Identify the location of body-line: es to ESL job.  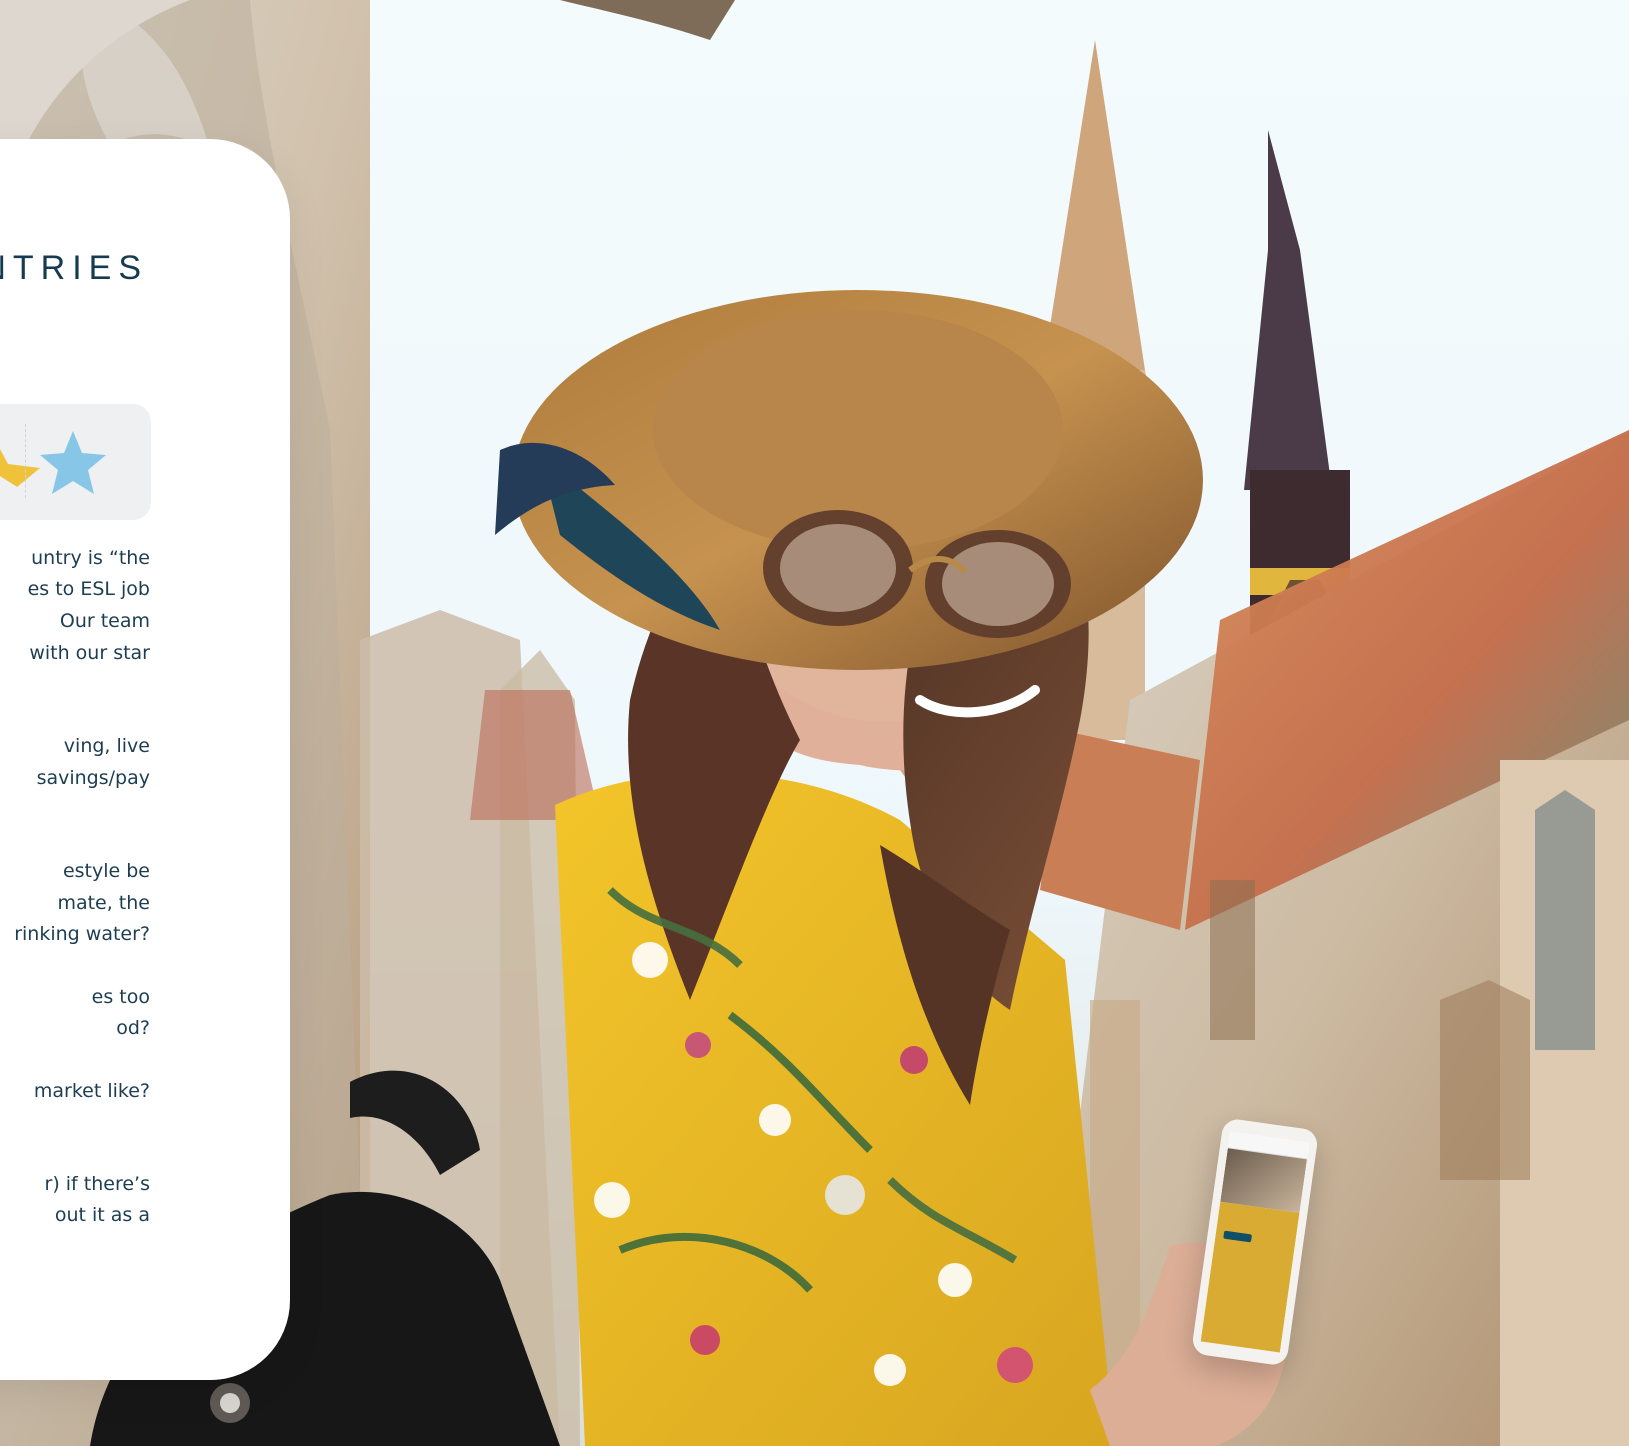
(88, 589).